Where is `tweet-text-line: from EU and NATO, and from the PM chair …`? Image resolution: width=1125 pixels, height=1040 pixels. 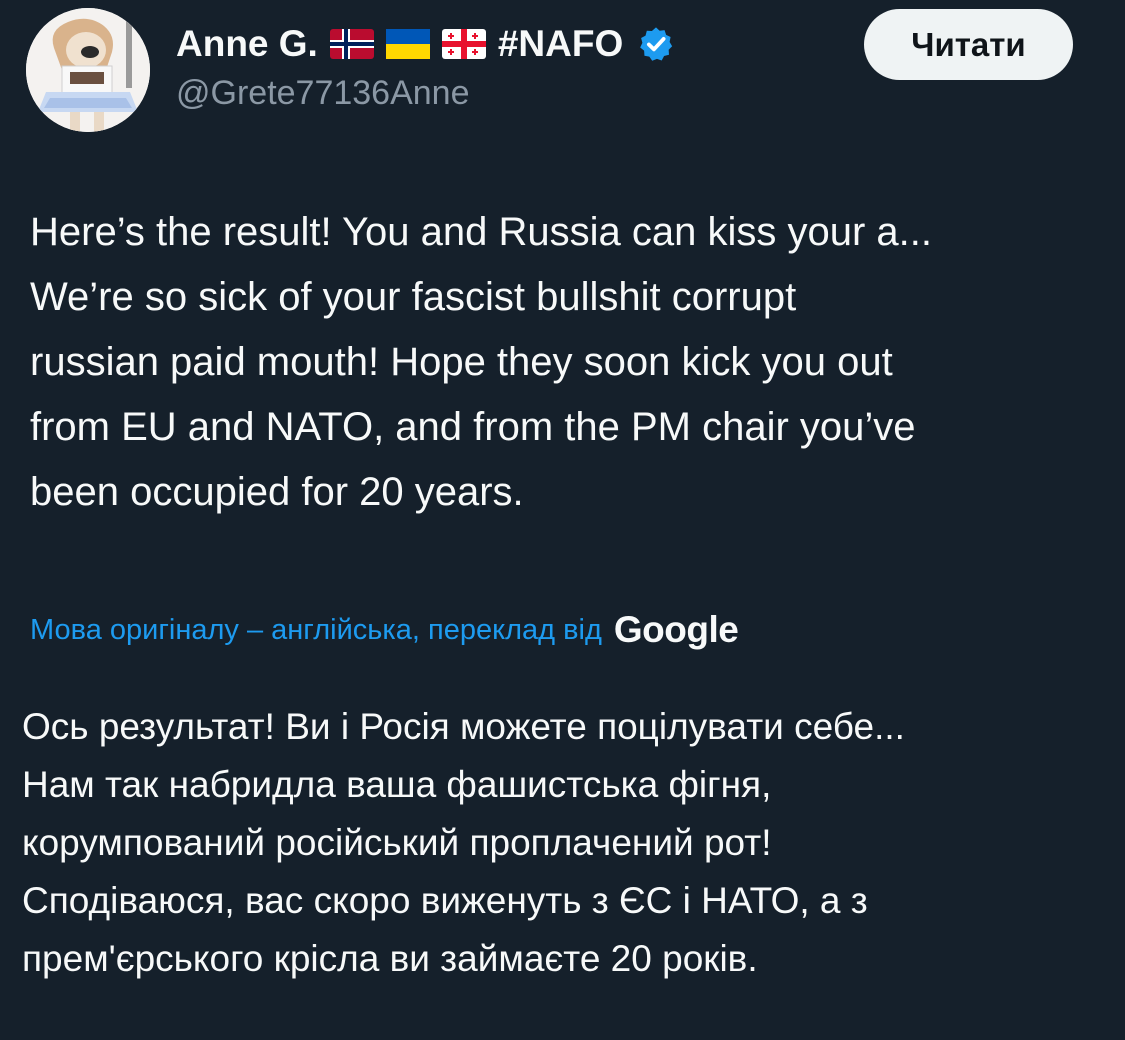
tweet-text-line: from EU and NATO, and from the PM chair … is located at coordinates (473, 427).